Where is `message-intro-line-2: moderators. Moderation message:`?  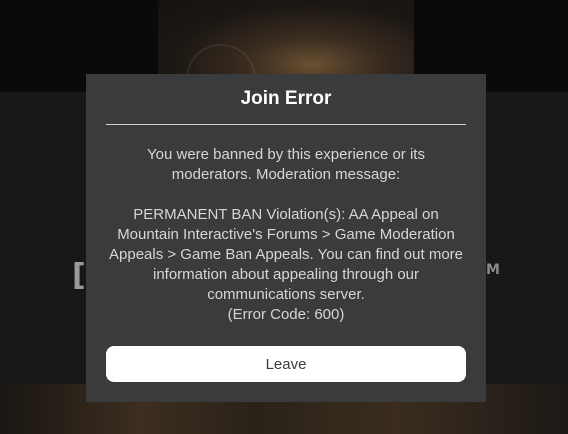
message-intro-line-2: moderators. Moderation message: is located at coordinates (286, 174).